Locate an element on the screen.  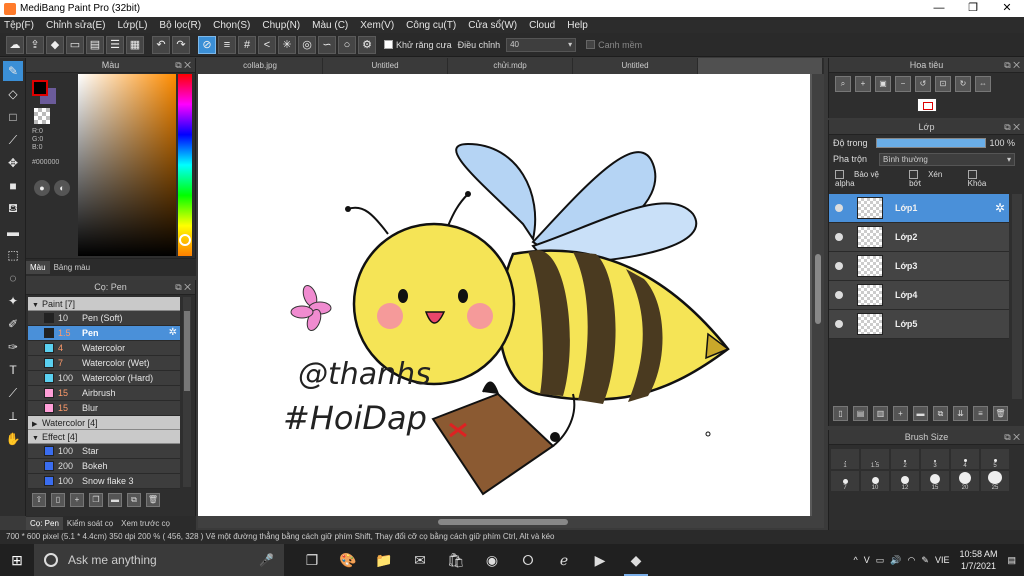
brush-item: 4 Watercolor is located at coordinates (104, 348).